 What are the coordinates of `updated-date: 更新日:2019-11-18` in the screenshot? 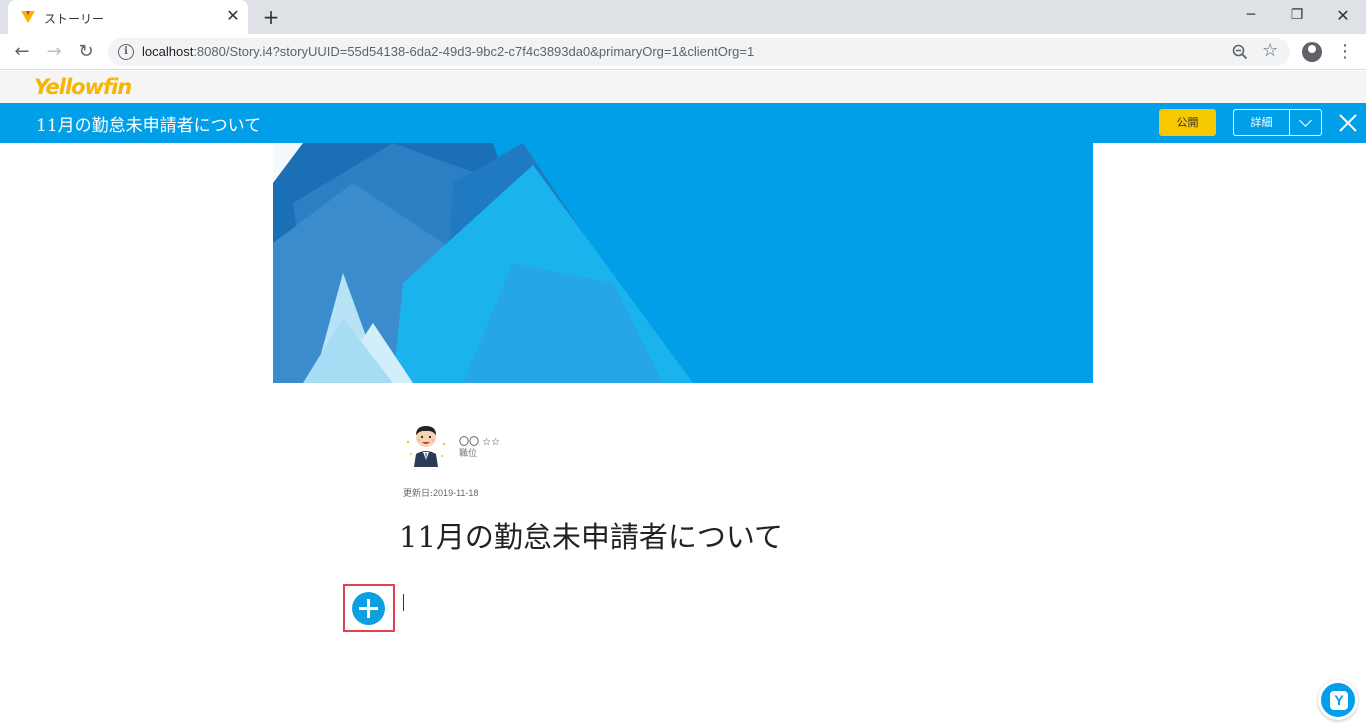 It's located at (440, 492).